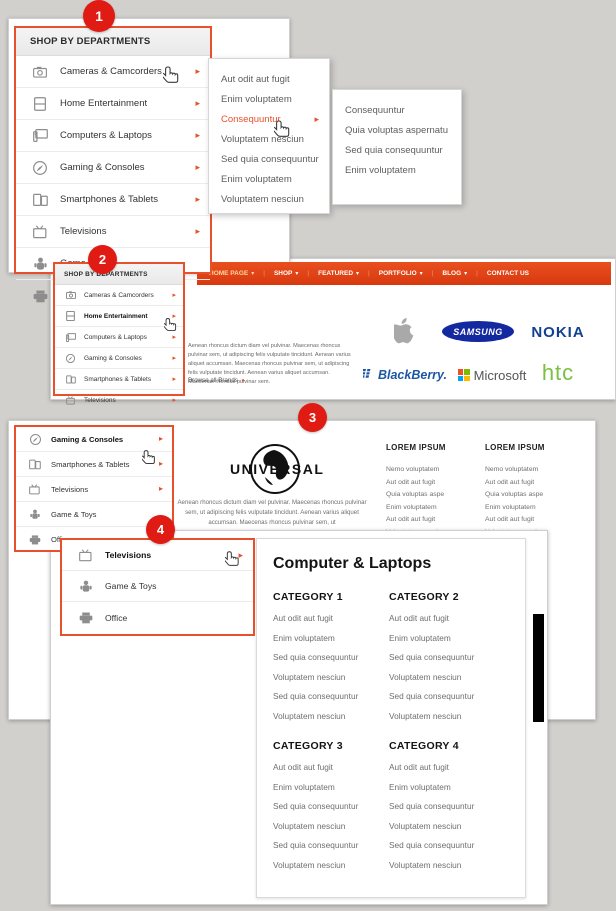 The width and height of the screenshot is (616, 911). I want to click on nav-item-shop: SHOP ▾, so click(286, 273).